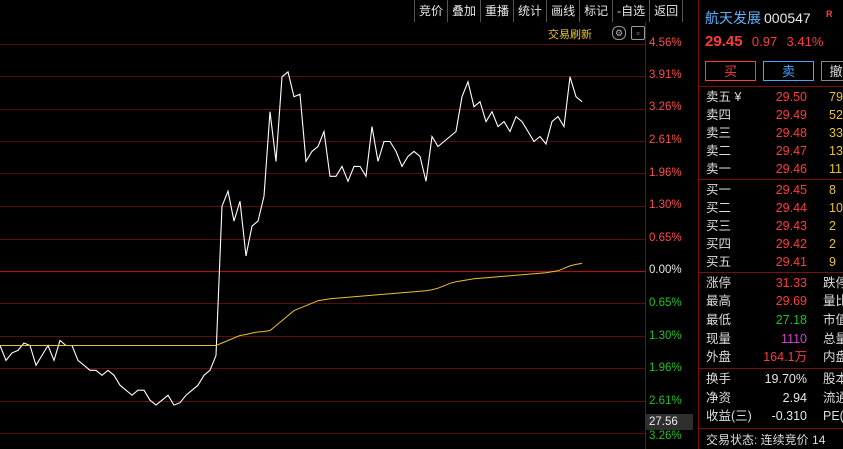  What do you see at coordinates (619, 33) in the screenshot?
I see `settings-icon: ⚙` at bounding box center [619, 33].